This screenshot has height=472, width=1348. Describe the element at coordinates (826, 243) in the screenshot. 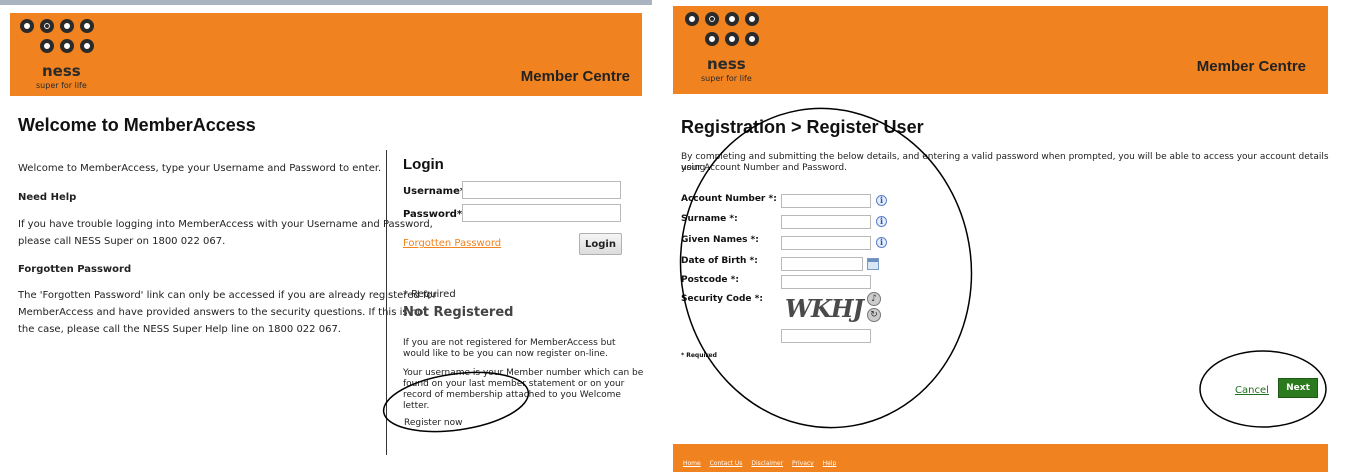

I see `given-names-input` at that location.